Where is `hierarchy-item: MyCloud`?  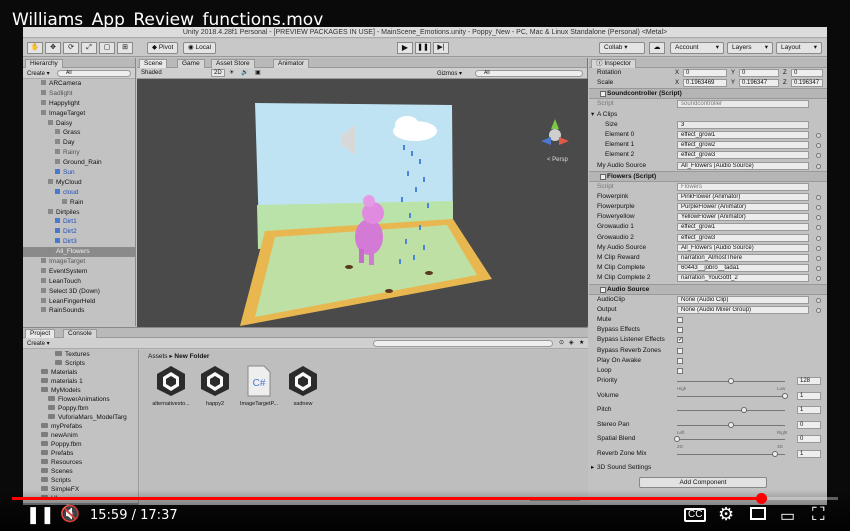
hierarchy-item: MyCloud is located at coordinates (79, 183).